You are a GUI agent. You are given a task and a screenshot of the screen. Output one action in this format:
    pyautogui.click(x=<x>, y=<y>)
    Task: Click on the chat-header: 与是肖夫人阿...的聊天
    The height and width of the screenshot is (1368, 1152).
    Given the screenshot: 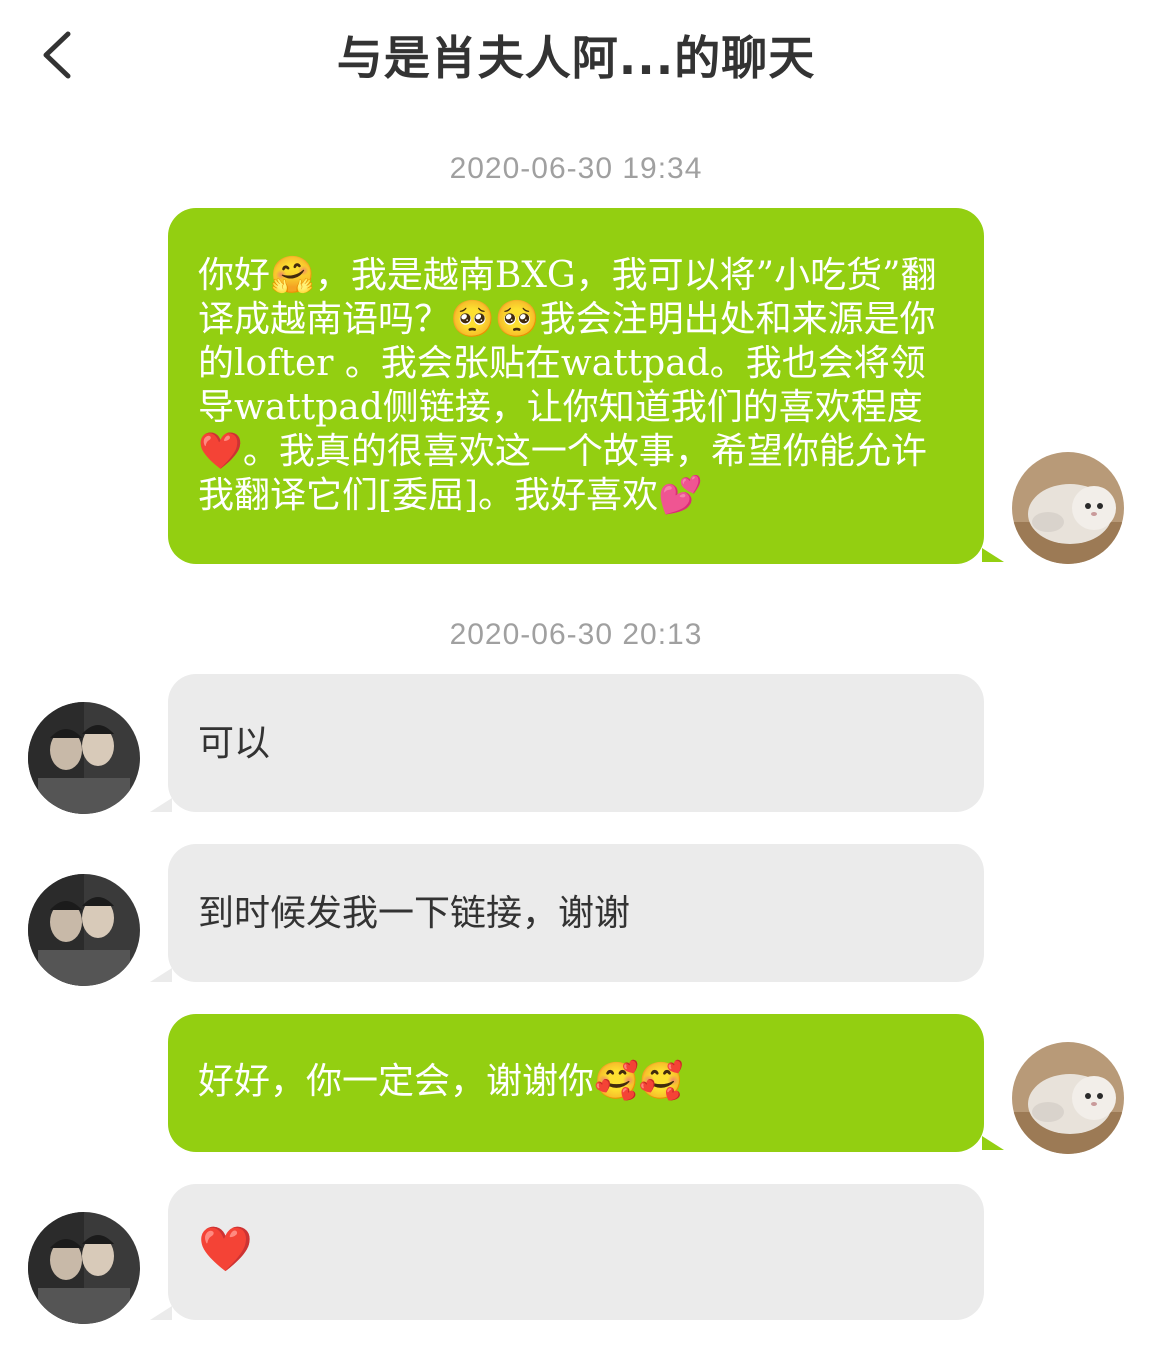 What is the action you would take?
    pyautogui.click(x=576, y=55)
    